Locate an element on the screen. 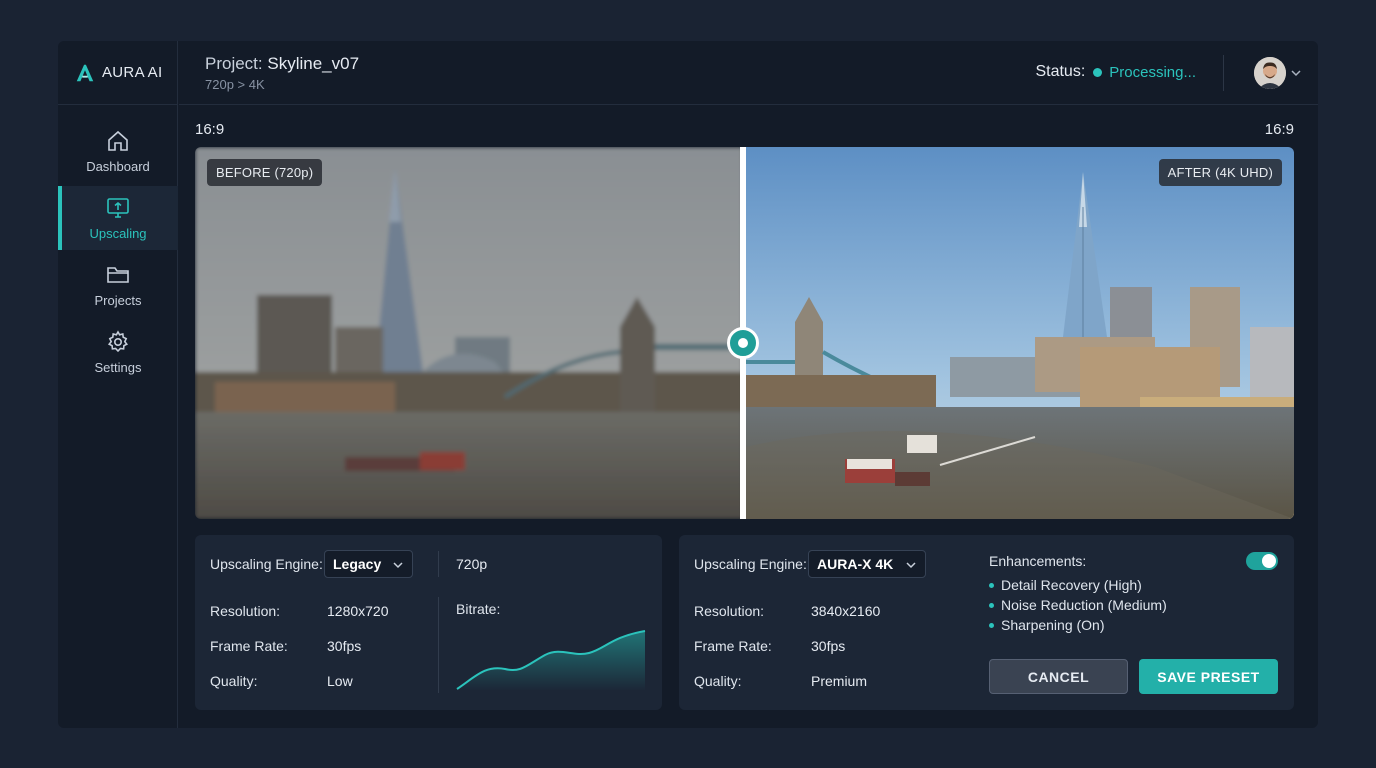  user-avatar-icon is located at coordinates (1270, 73).